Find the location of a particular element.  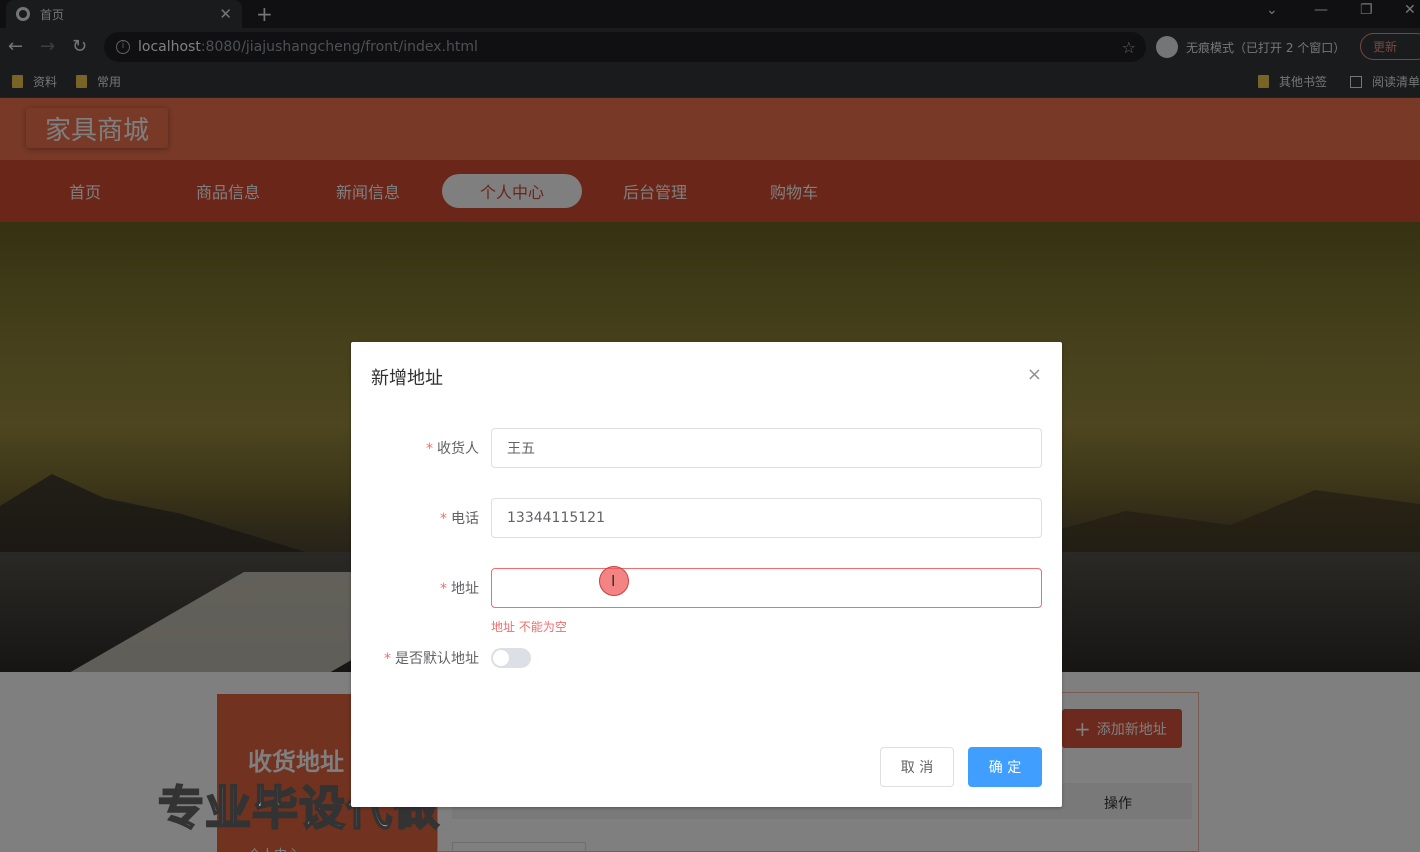

default-address-label: * 是否默认地址 is located at coordinates (431, 658).